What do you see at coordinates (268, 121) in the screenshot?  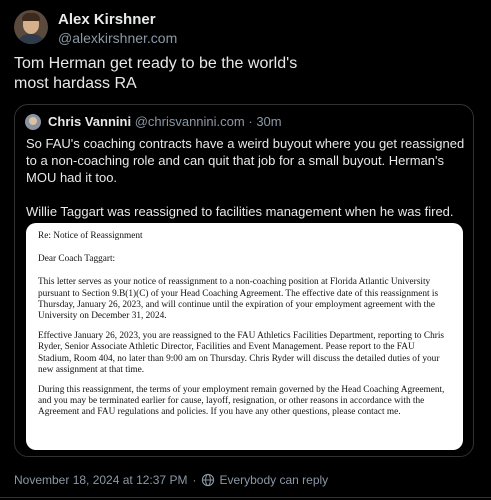 I see `quote-age: 30m` at bounding box center [268, 121].